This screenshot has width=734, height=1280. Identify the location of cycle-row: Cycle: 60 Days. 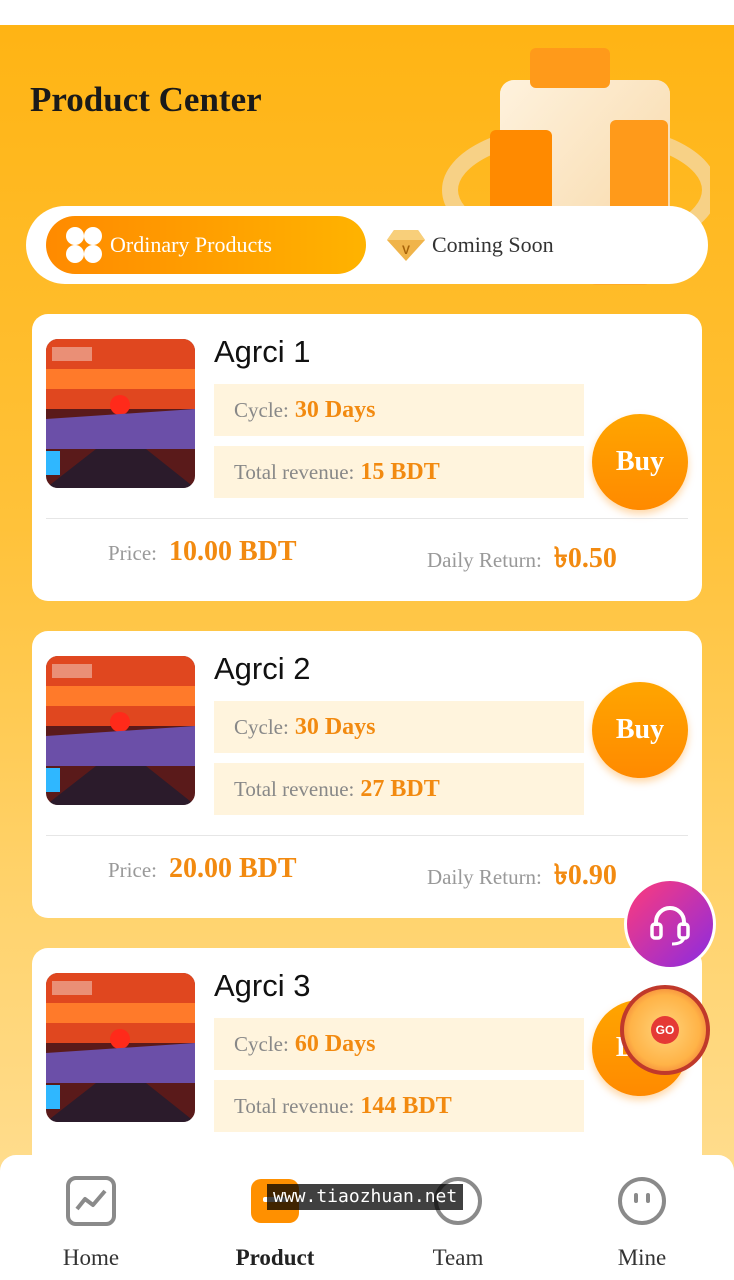
(399, 1044).